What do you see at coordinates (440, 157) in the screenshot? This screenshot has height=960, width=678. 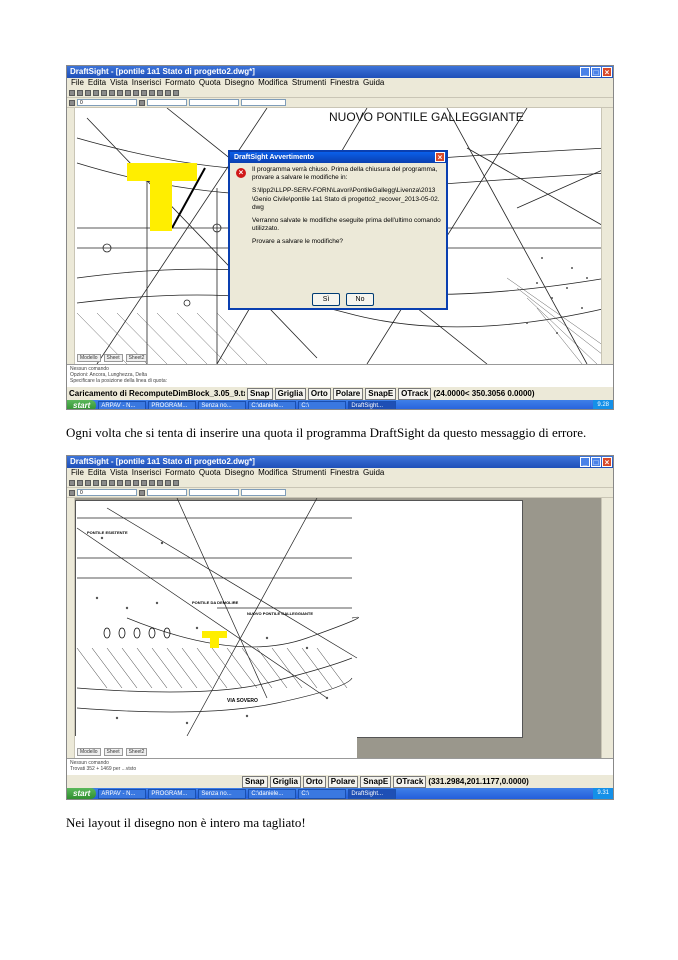 I see `dialog-close-button: ×` at bounding box center [440, 157].